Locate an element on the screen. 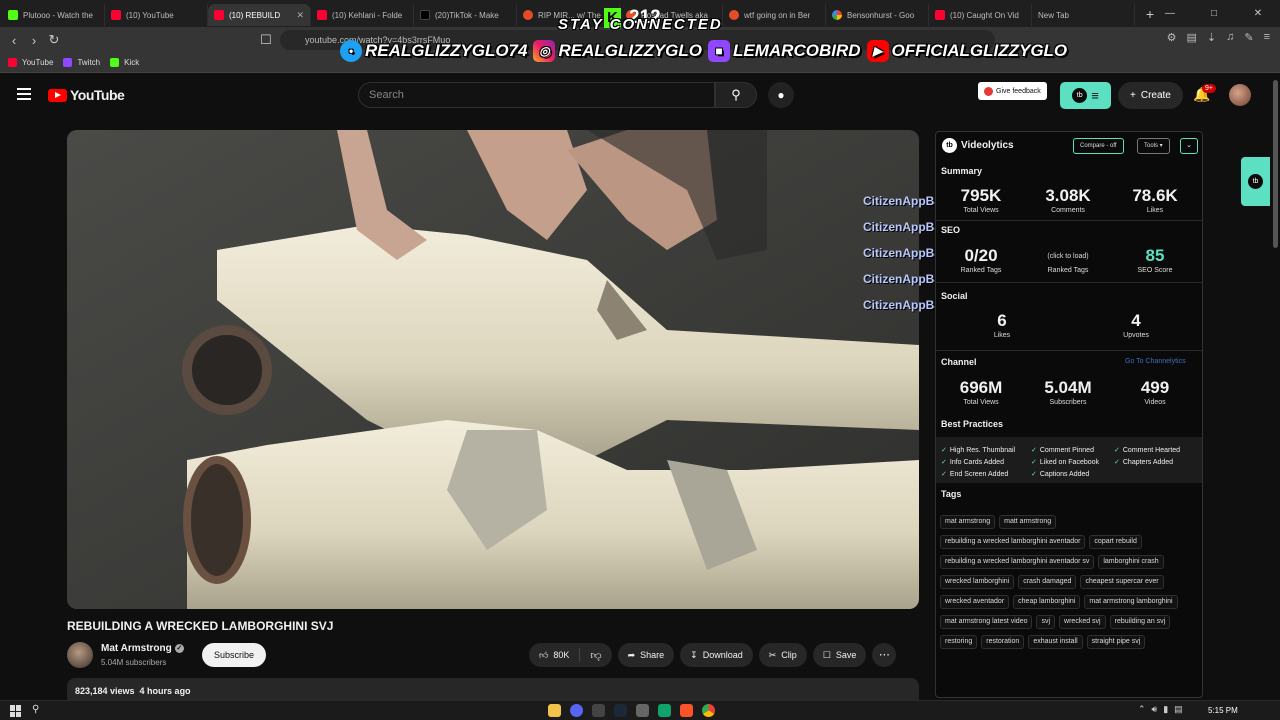 This screenshot has height=720, width=1280. thumbs-up-icon: 👍︎ is located at coordinates (544, 654).